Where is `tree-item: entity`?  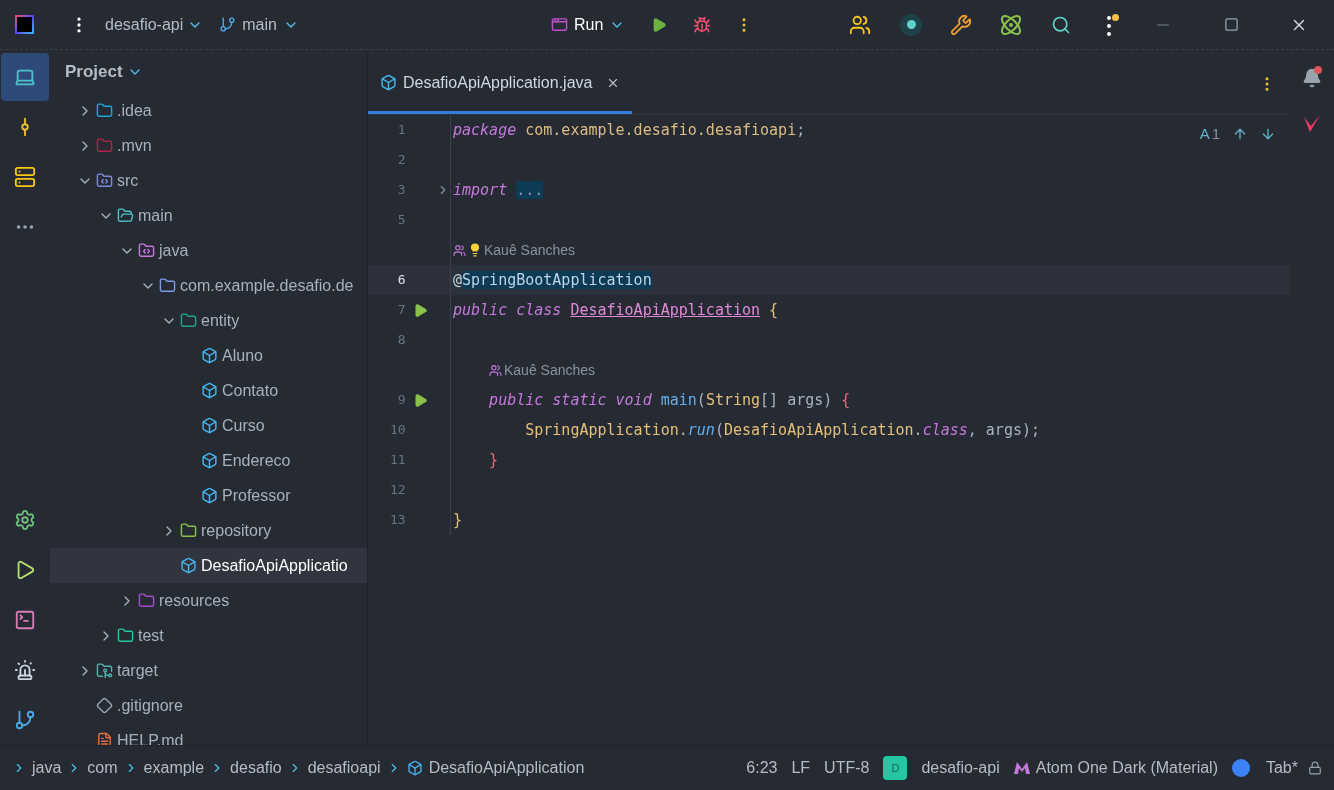 tree-item: entity is located at coordinates (208, 320).